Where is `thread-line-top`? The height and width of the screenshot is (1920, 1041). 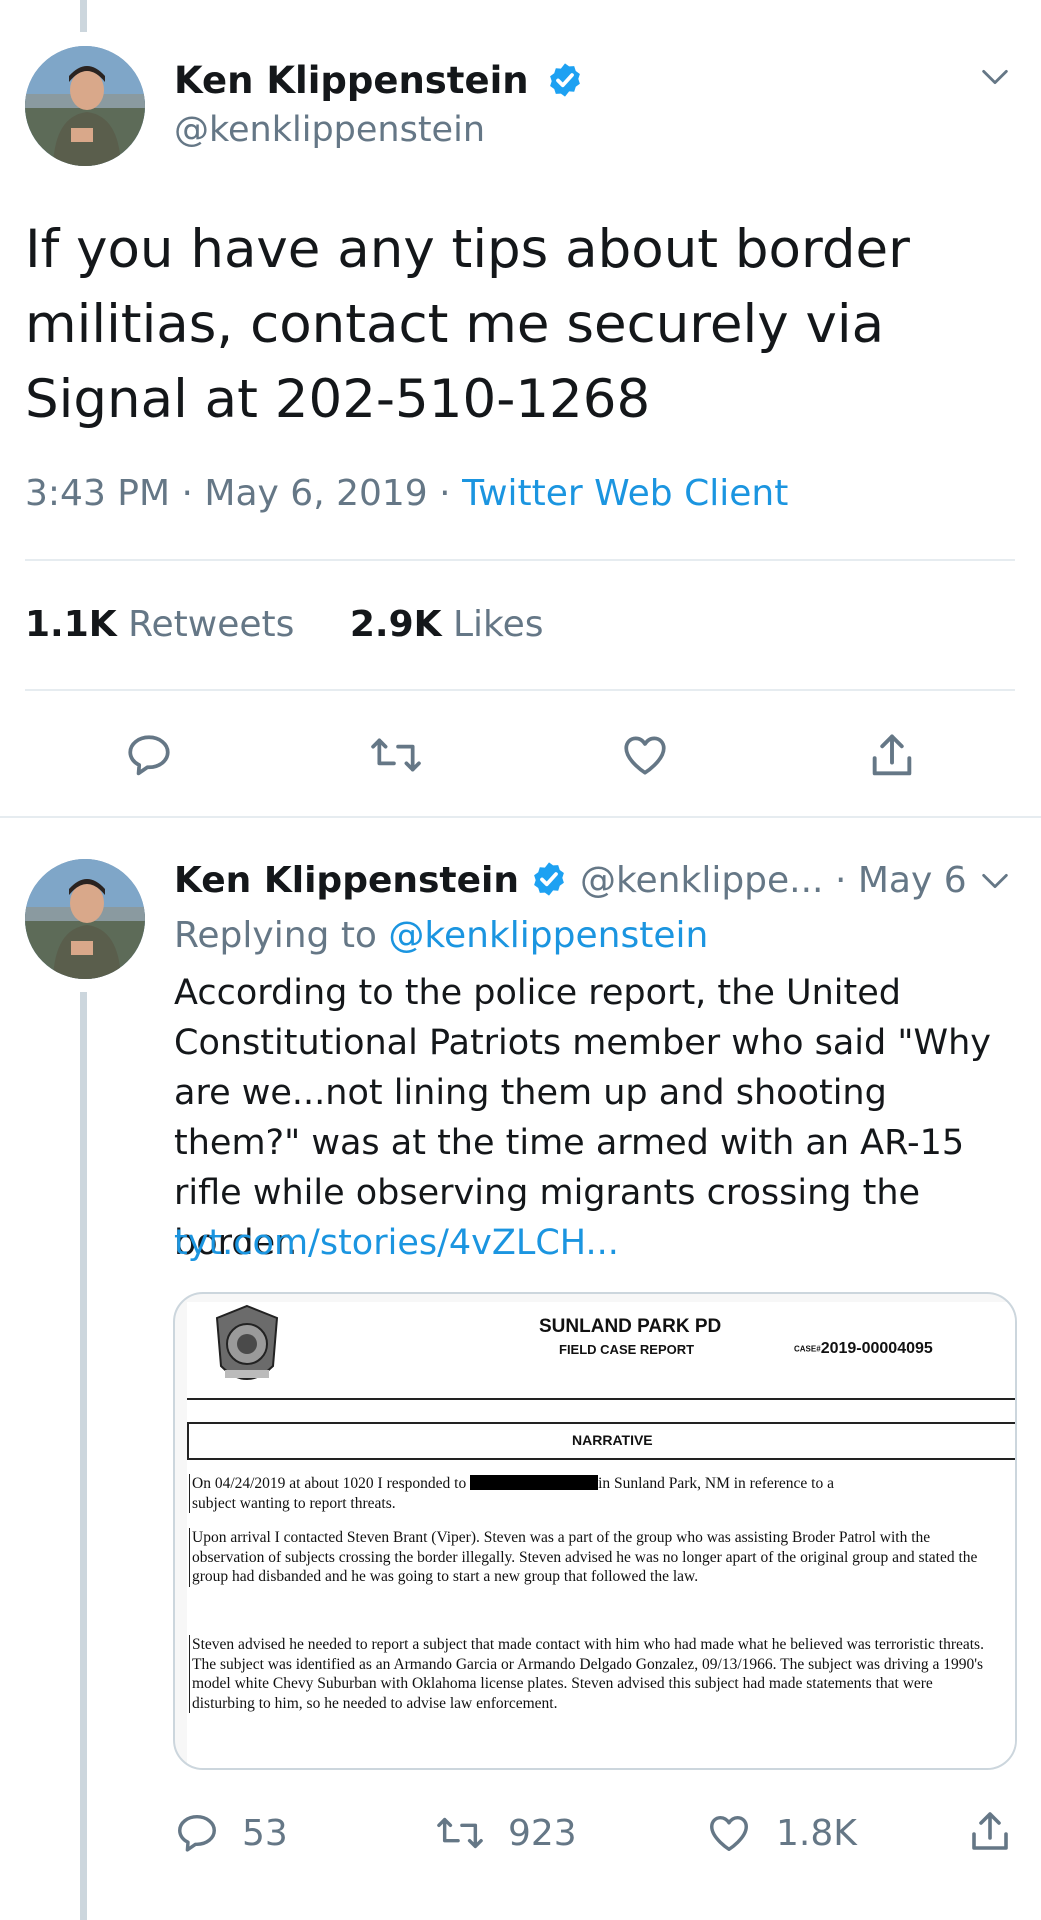 thread-line-top is located at coordinates (83, 16).